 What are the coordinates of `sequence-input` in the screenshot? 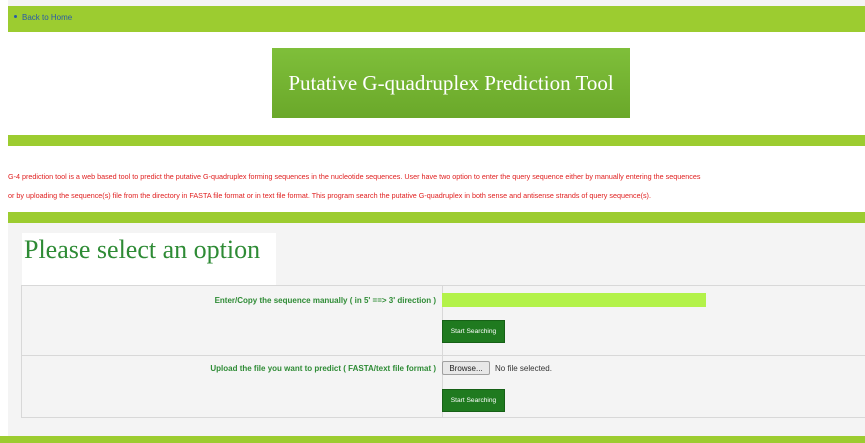 It's located at (574, 300).